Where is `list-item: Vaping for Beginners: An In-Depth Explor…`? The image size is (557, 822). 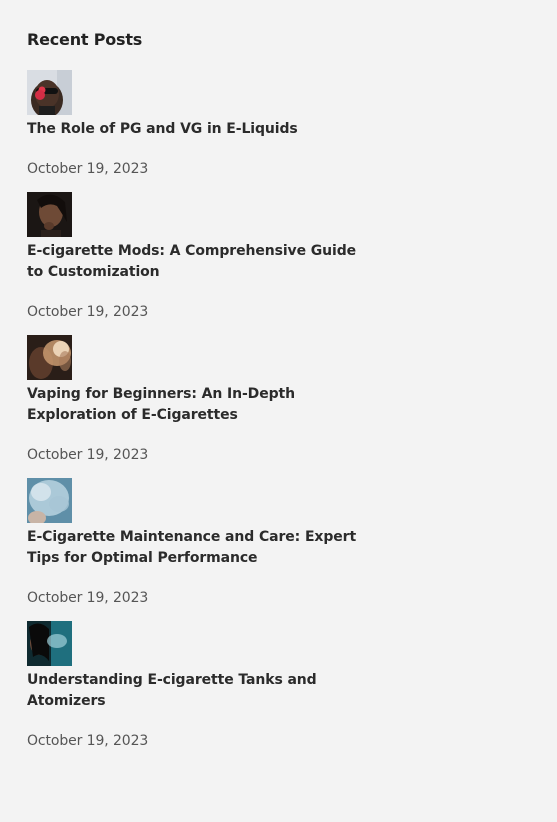 list-item: Vaping for Beginners: An In-Depth Explor… is located at coordinates (192, 399).